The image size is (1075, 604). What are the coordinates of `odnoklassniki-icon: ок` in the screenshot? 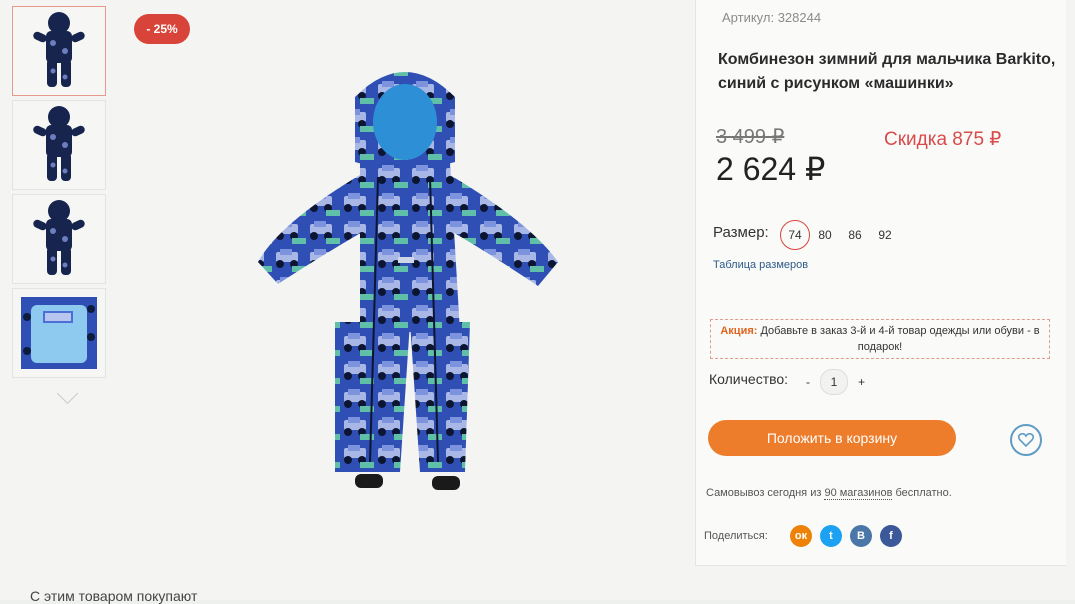 It's located at (801, 536).